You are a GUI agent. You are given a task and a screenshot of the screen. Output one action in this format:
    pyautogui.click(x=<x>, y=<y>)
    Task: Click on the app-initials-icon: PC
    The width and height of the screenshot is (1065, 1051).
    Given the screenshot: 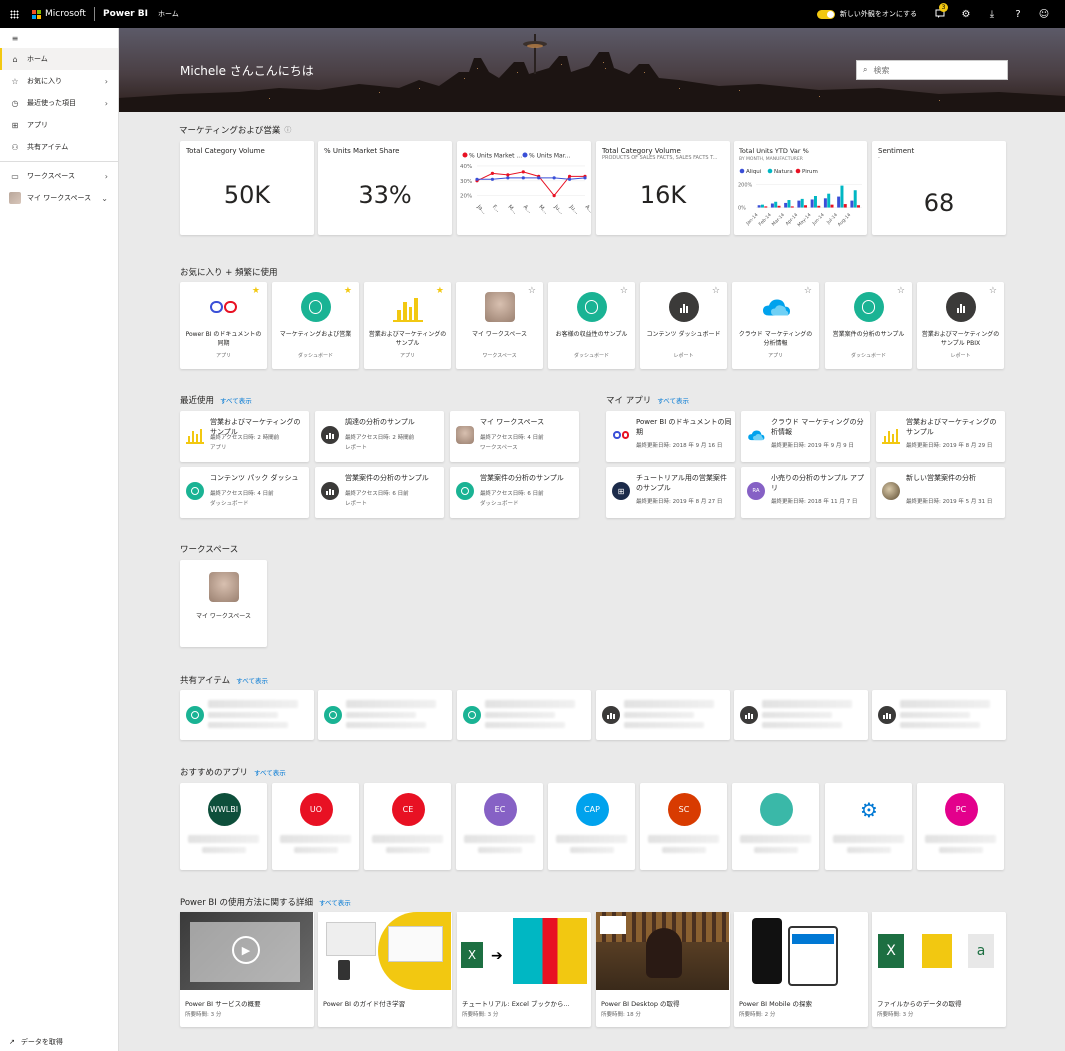 What is the action you would take?
    pyautogui.click(x=961, y=809)
    